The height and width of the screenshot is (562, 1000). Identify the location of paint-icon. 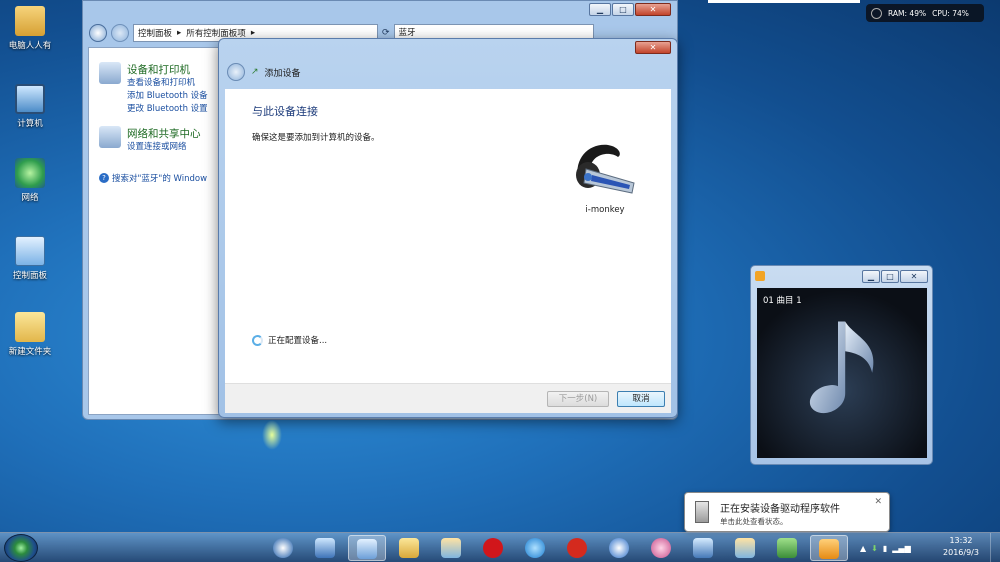
(451, 548).